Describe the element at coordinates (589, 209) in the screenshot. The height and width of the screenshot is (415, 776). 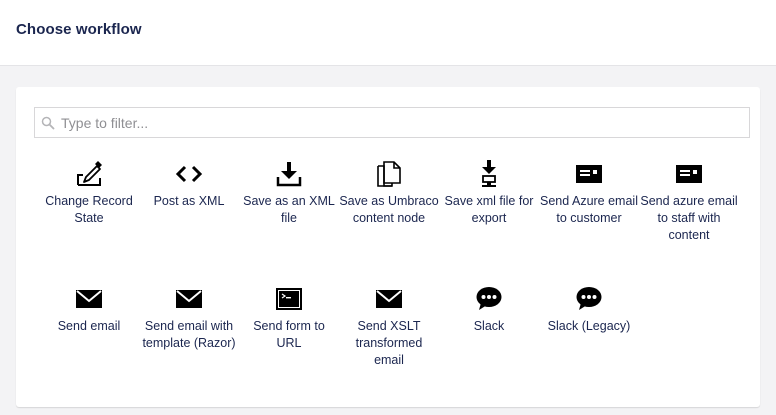
I see `workflow-label: Send Azure email to customer` at that location.